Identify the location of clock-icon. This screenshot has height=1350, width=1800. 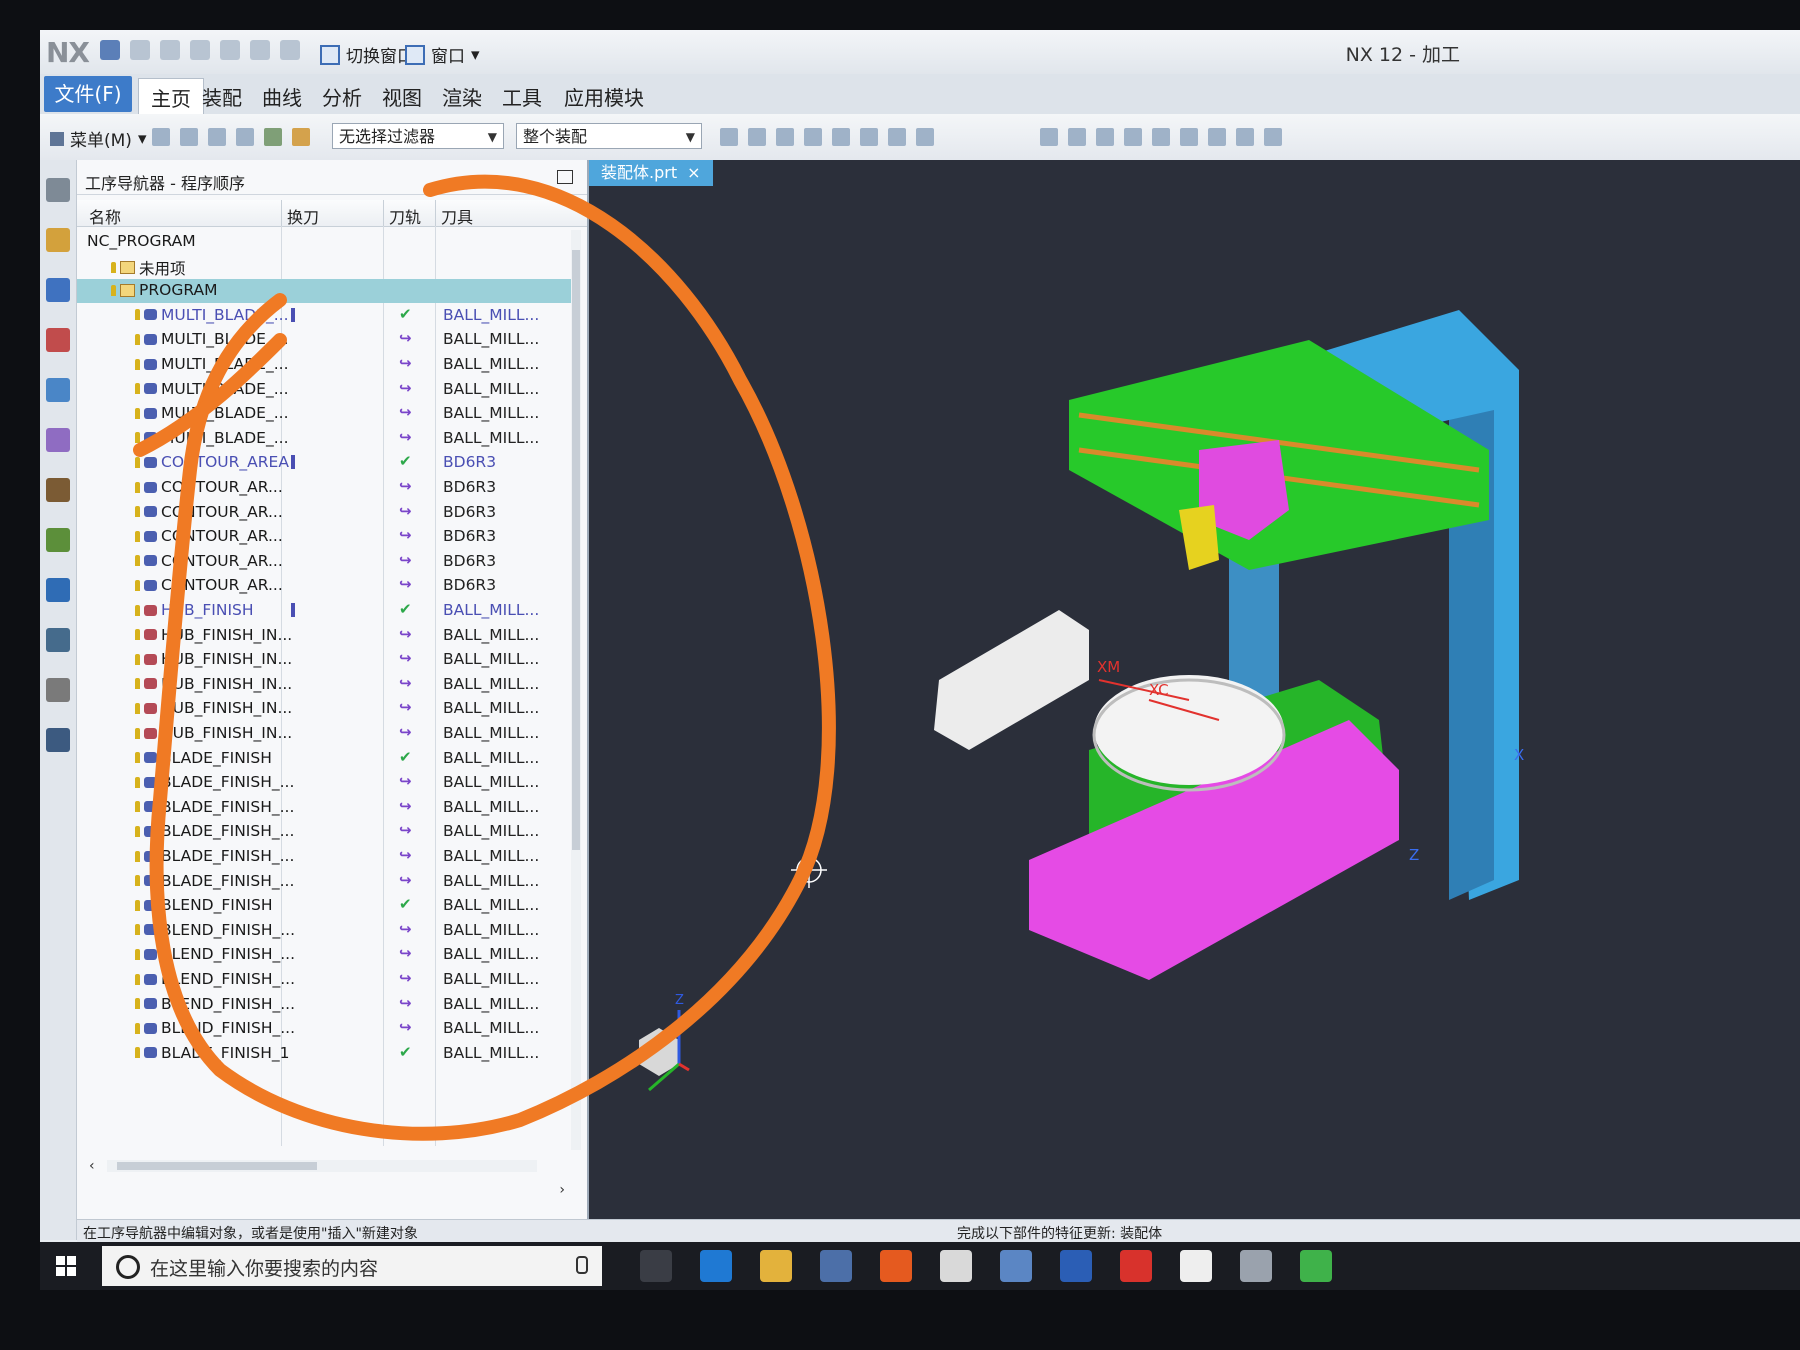
(58, 640).